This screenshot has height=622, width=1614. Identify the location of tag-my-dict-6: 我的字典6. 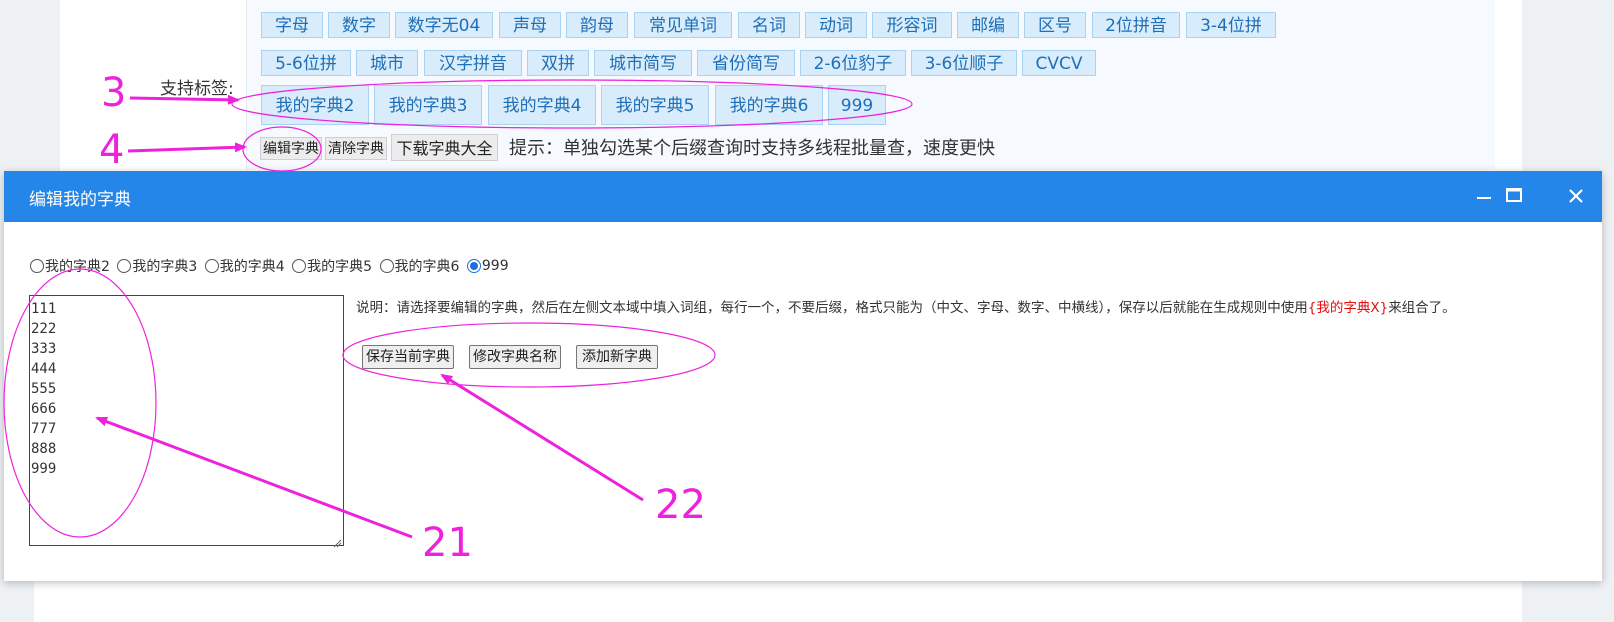
(769, 105).